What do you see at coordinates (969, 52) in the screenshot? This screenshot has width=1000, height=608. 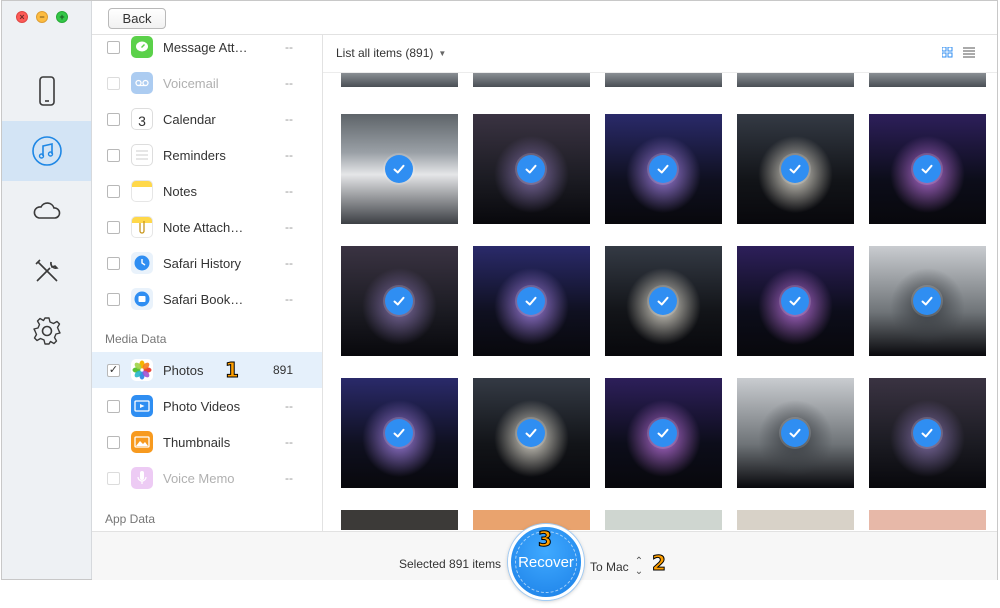 I see `list-view-icon` at bounding box center [969, 52].